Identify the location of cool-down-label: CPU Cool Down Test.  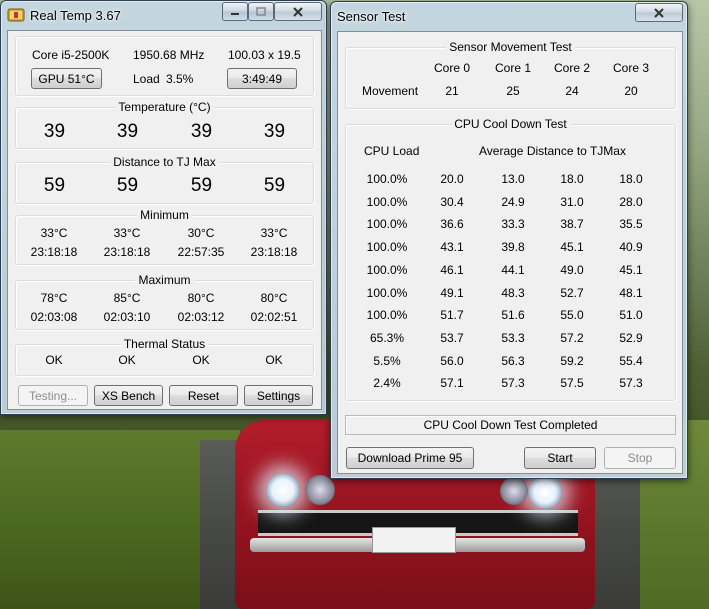
(510, 124).